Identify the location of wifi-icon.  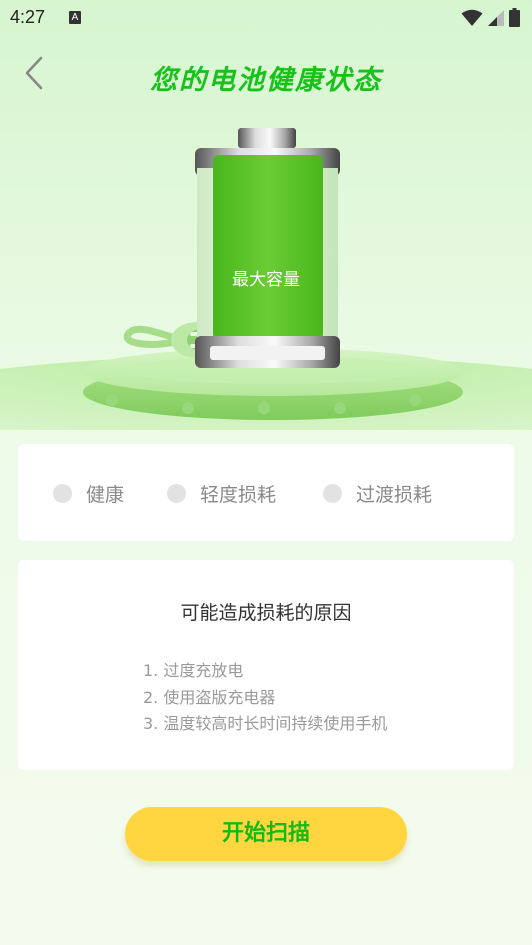
(472, 17).